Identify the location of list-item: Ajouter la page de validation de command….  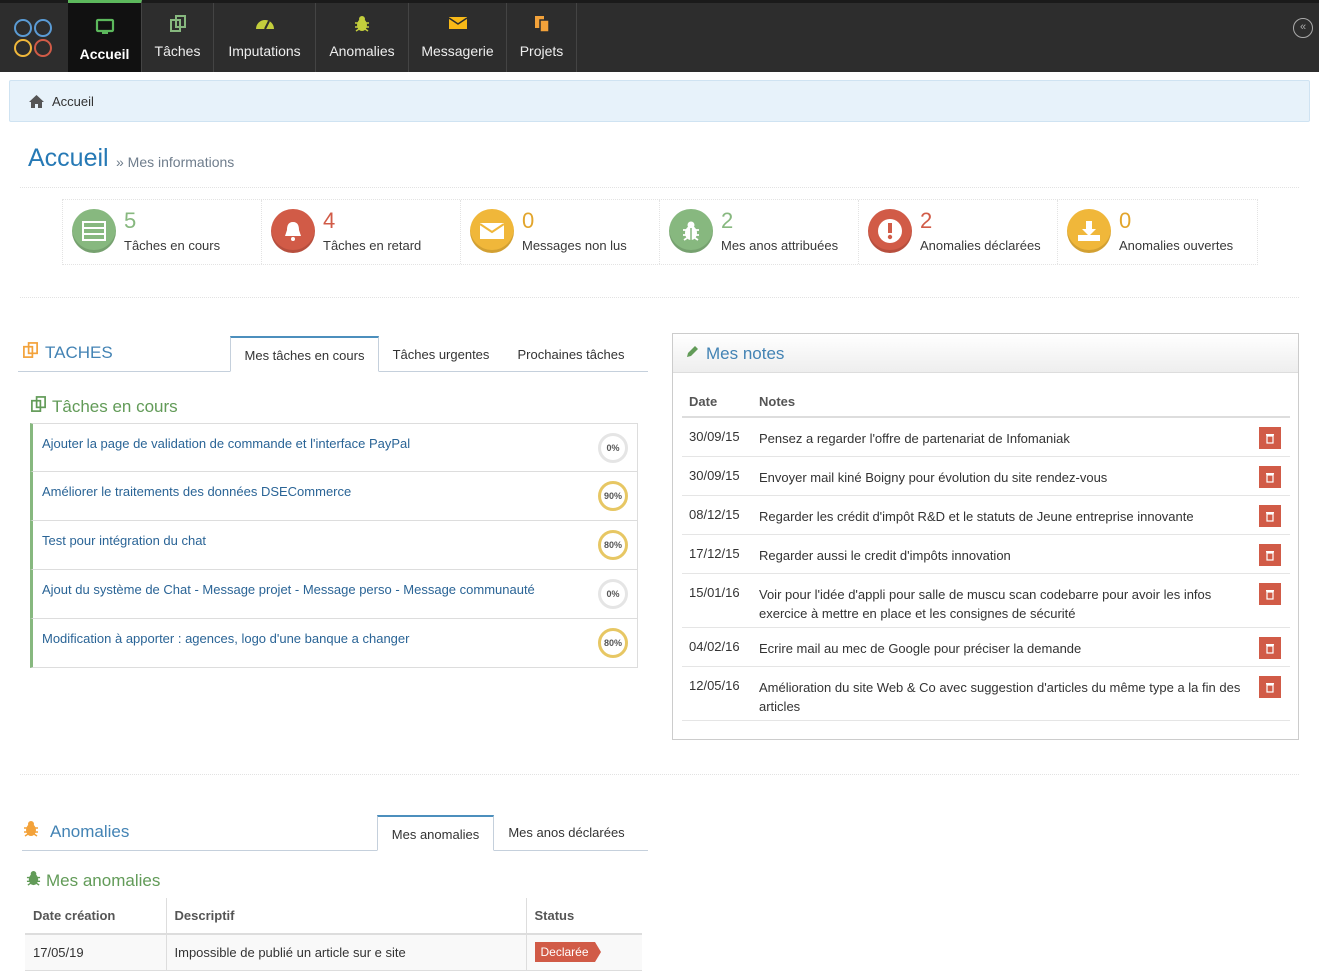
(334, 447).